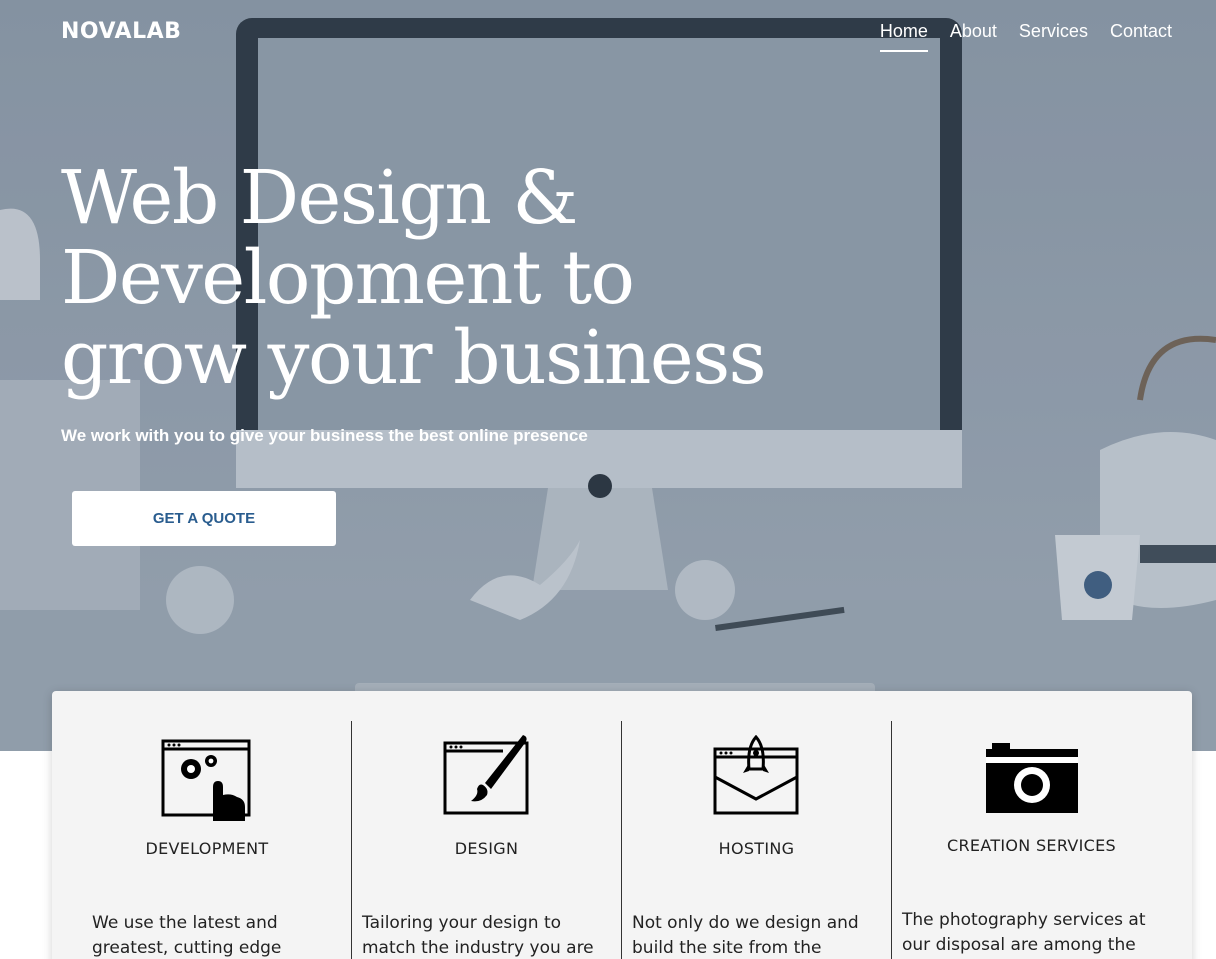  I want to click on nav-contact: Contact, so click(1141, 36).